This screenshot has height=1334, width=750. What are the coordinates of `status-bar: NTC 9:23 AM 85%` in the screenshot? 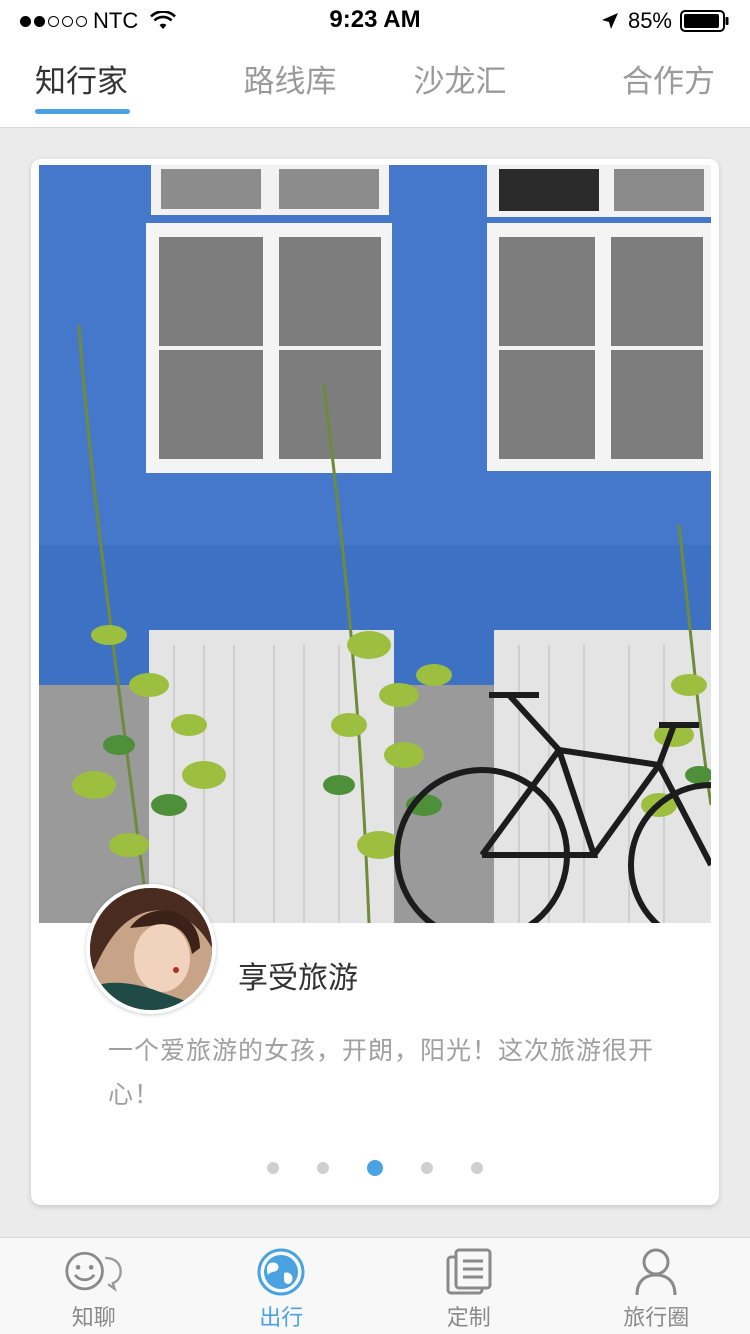 It's located at (375, 20).